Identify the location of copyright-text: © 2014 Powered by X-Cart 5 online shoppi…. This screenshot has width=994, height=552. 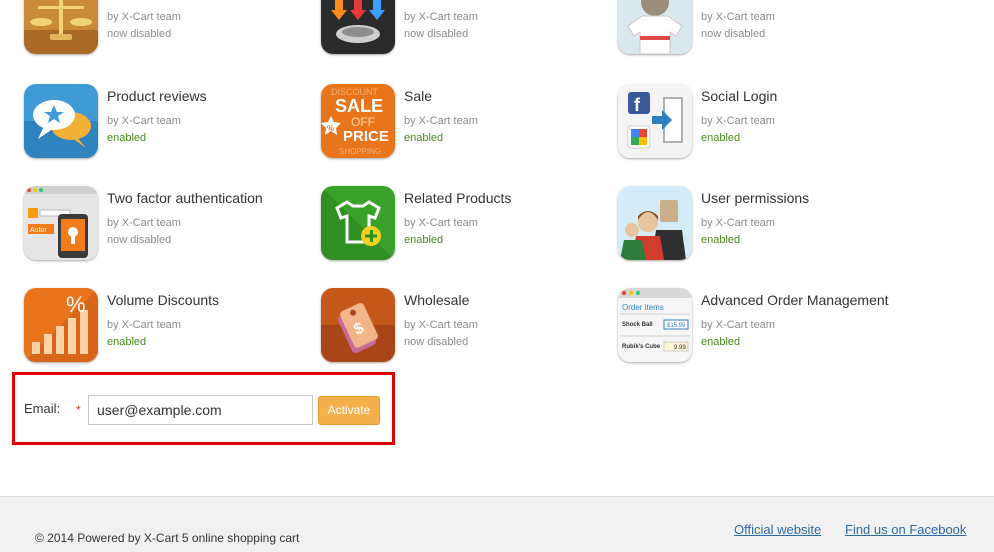
(167, 538).